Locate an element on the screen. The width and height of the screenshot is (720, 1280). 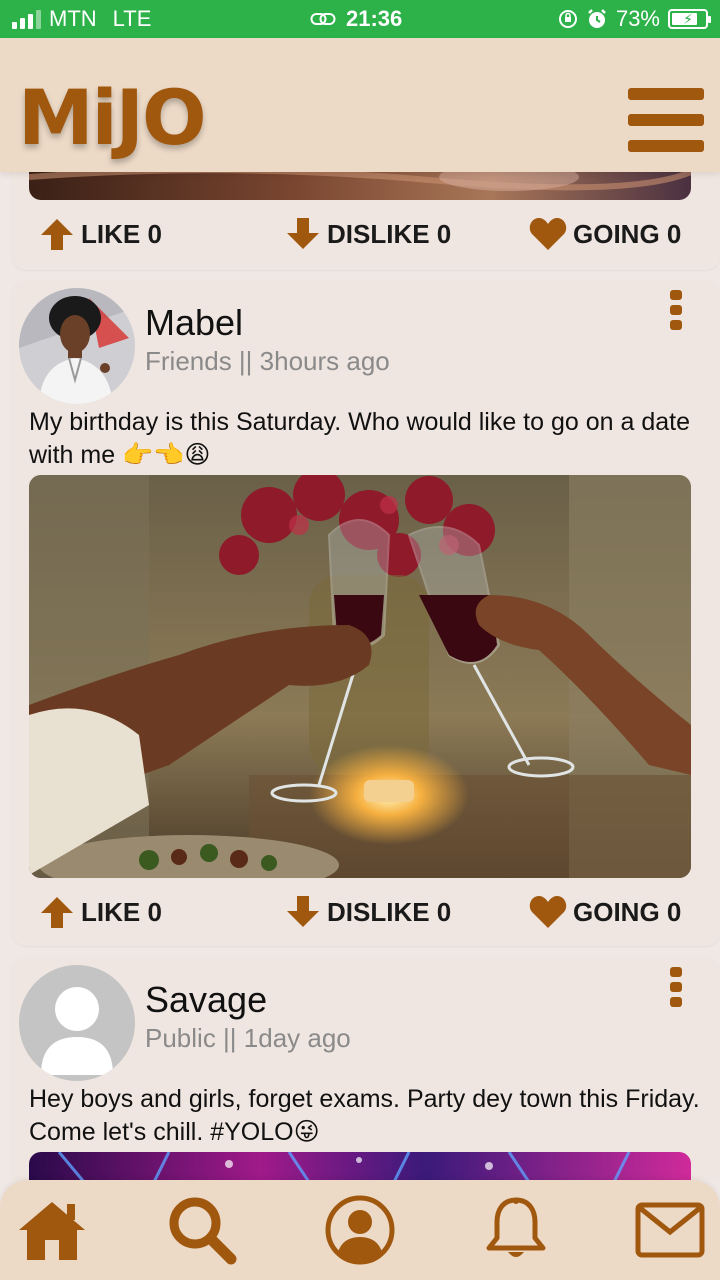
post-meta: Friends || 3hours ago is located at coordinates (267, 361).